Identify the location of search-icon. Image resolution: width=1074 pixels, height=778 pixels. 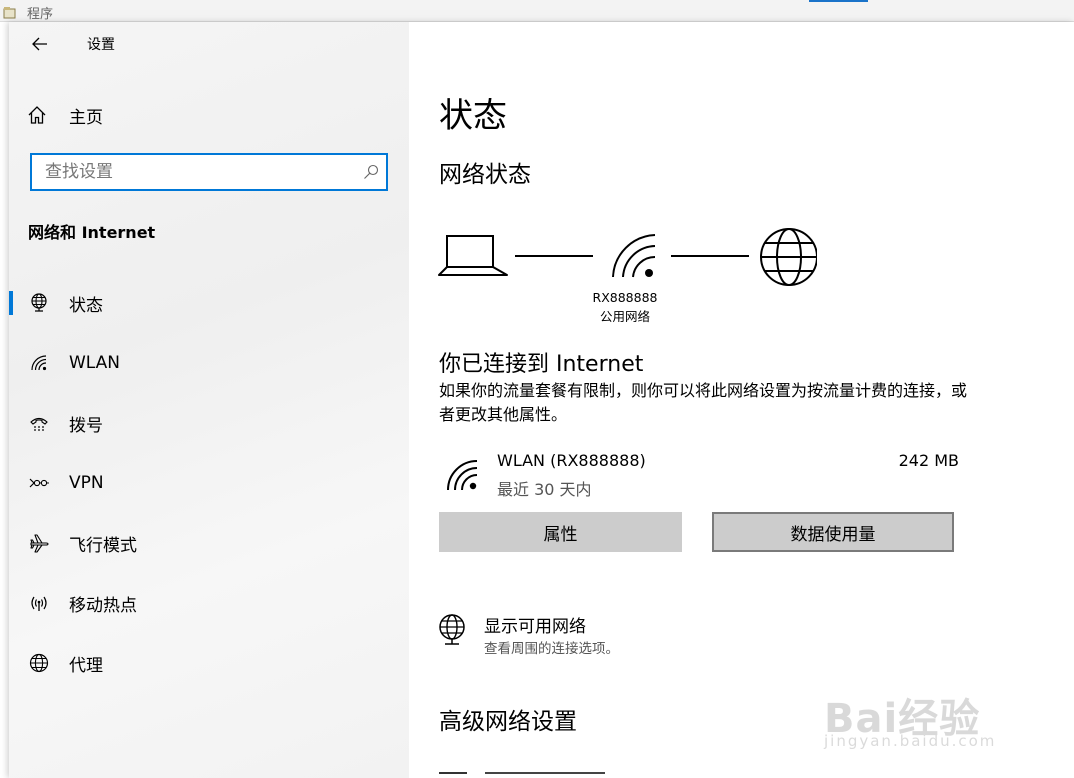
(371, 172).